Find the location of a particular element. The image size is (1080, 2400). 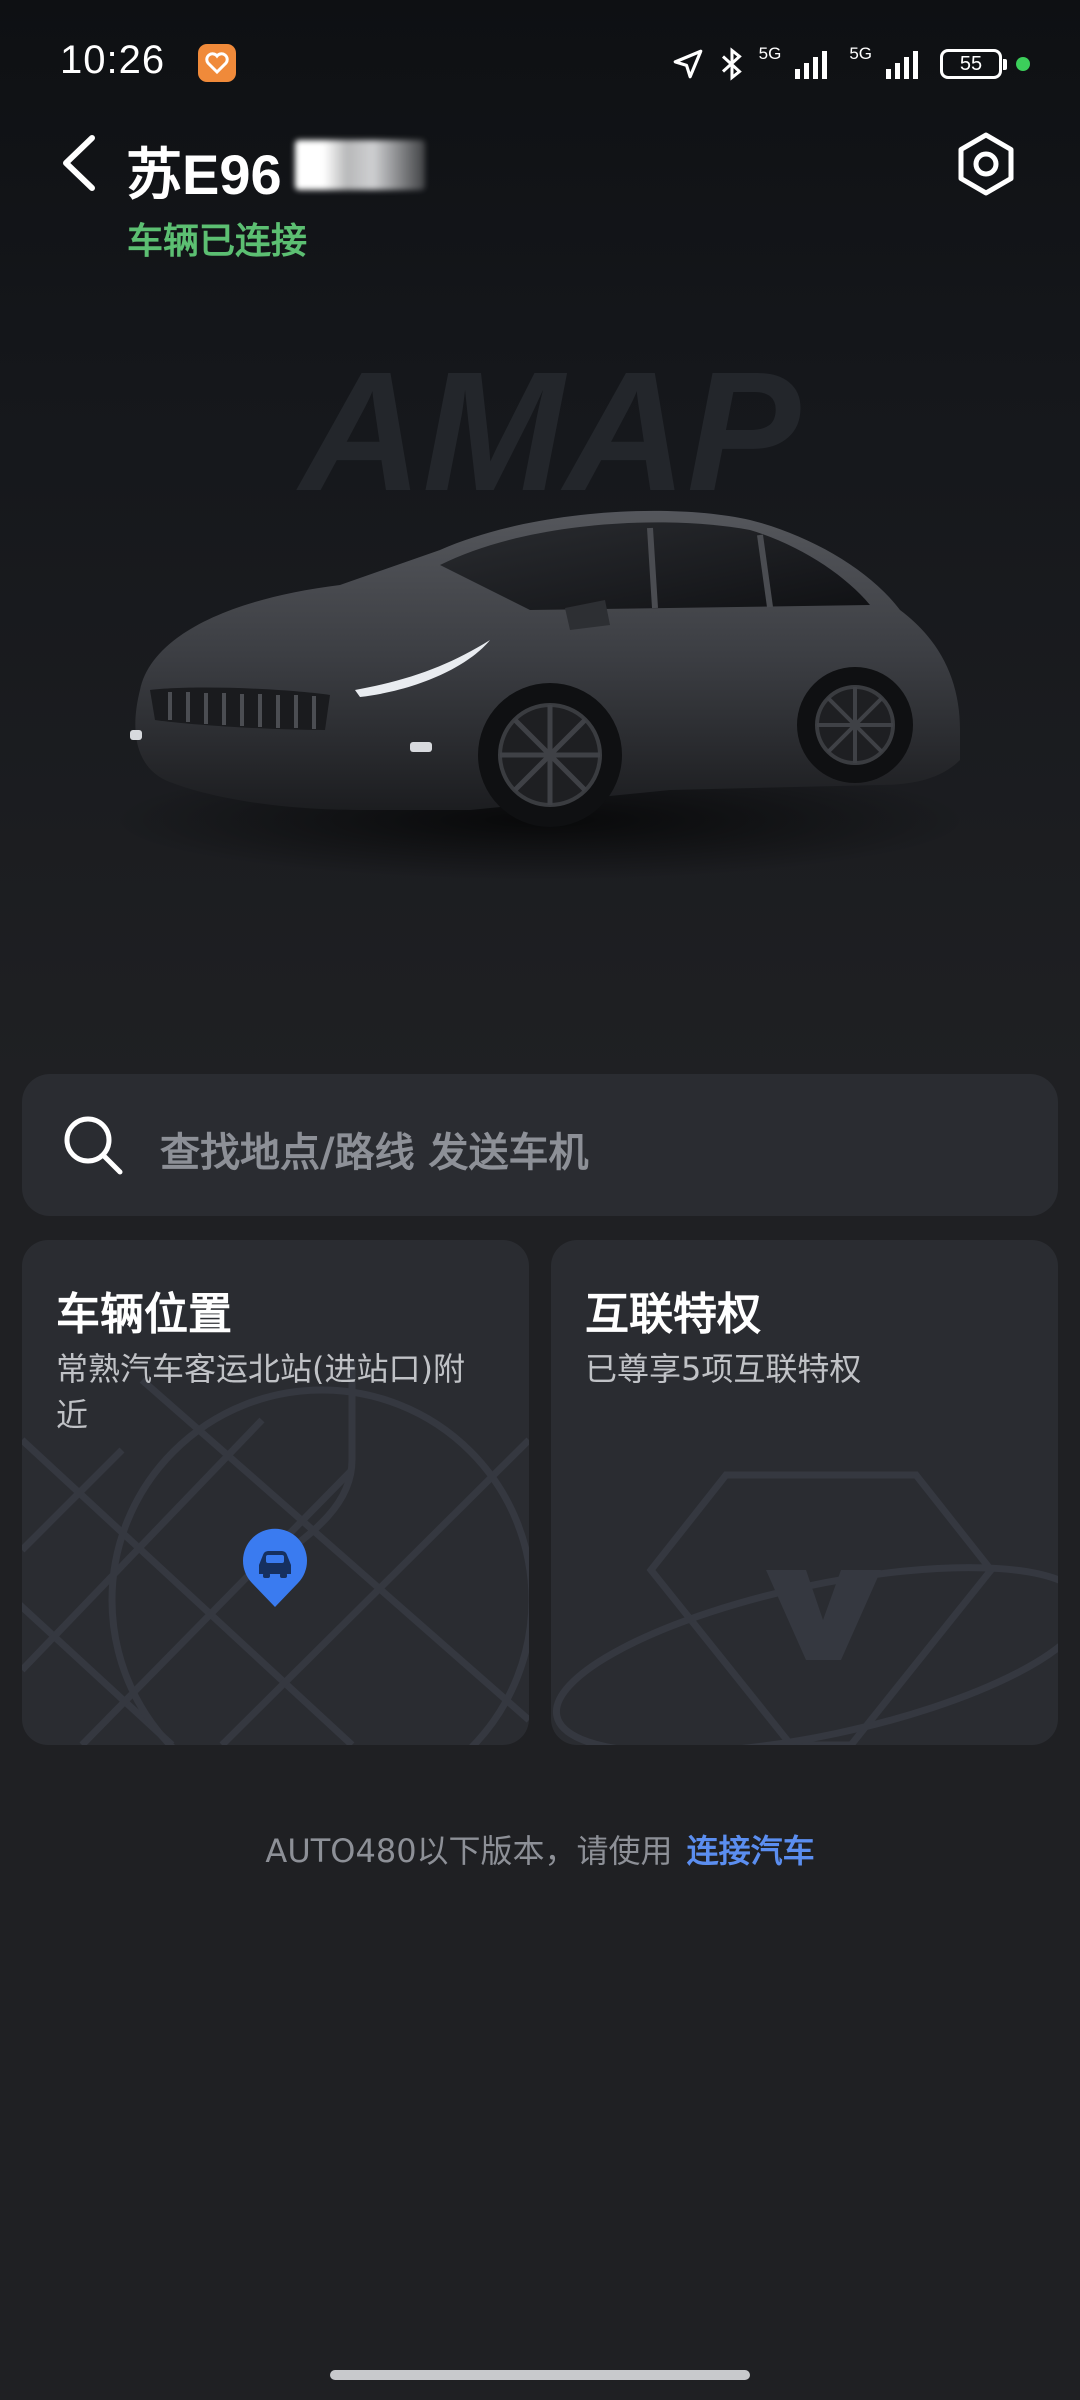

charging-dot-icon is located at coordinates (1023, 64).